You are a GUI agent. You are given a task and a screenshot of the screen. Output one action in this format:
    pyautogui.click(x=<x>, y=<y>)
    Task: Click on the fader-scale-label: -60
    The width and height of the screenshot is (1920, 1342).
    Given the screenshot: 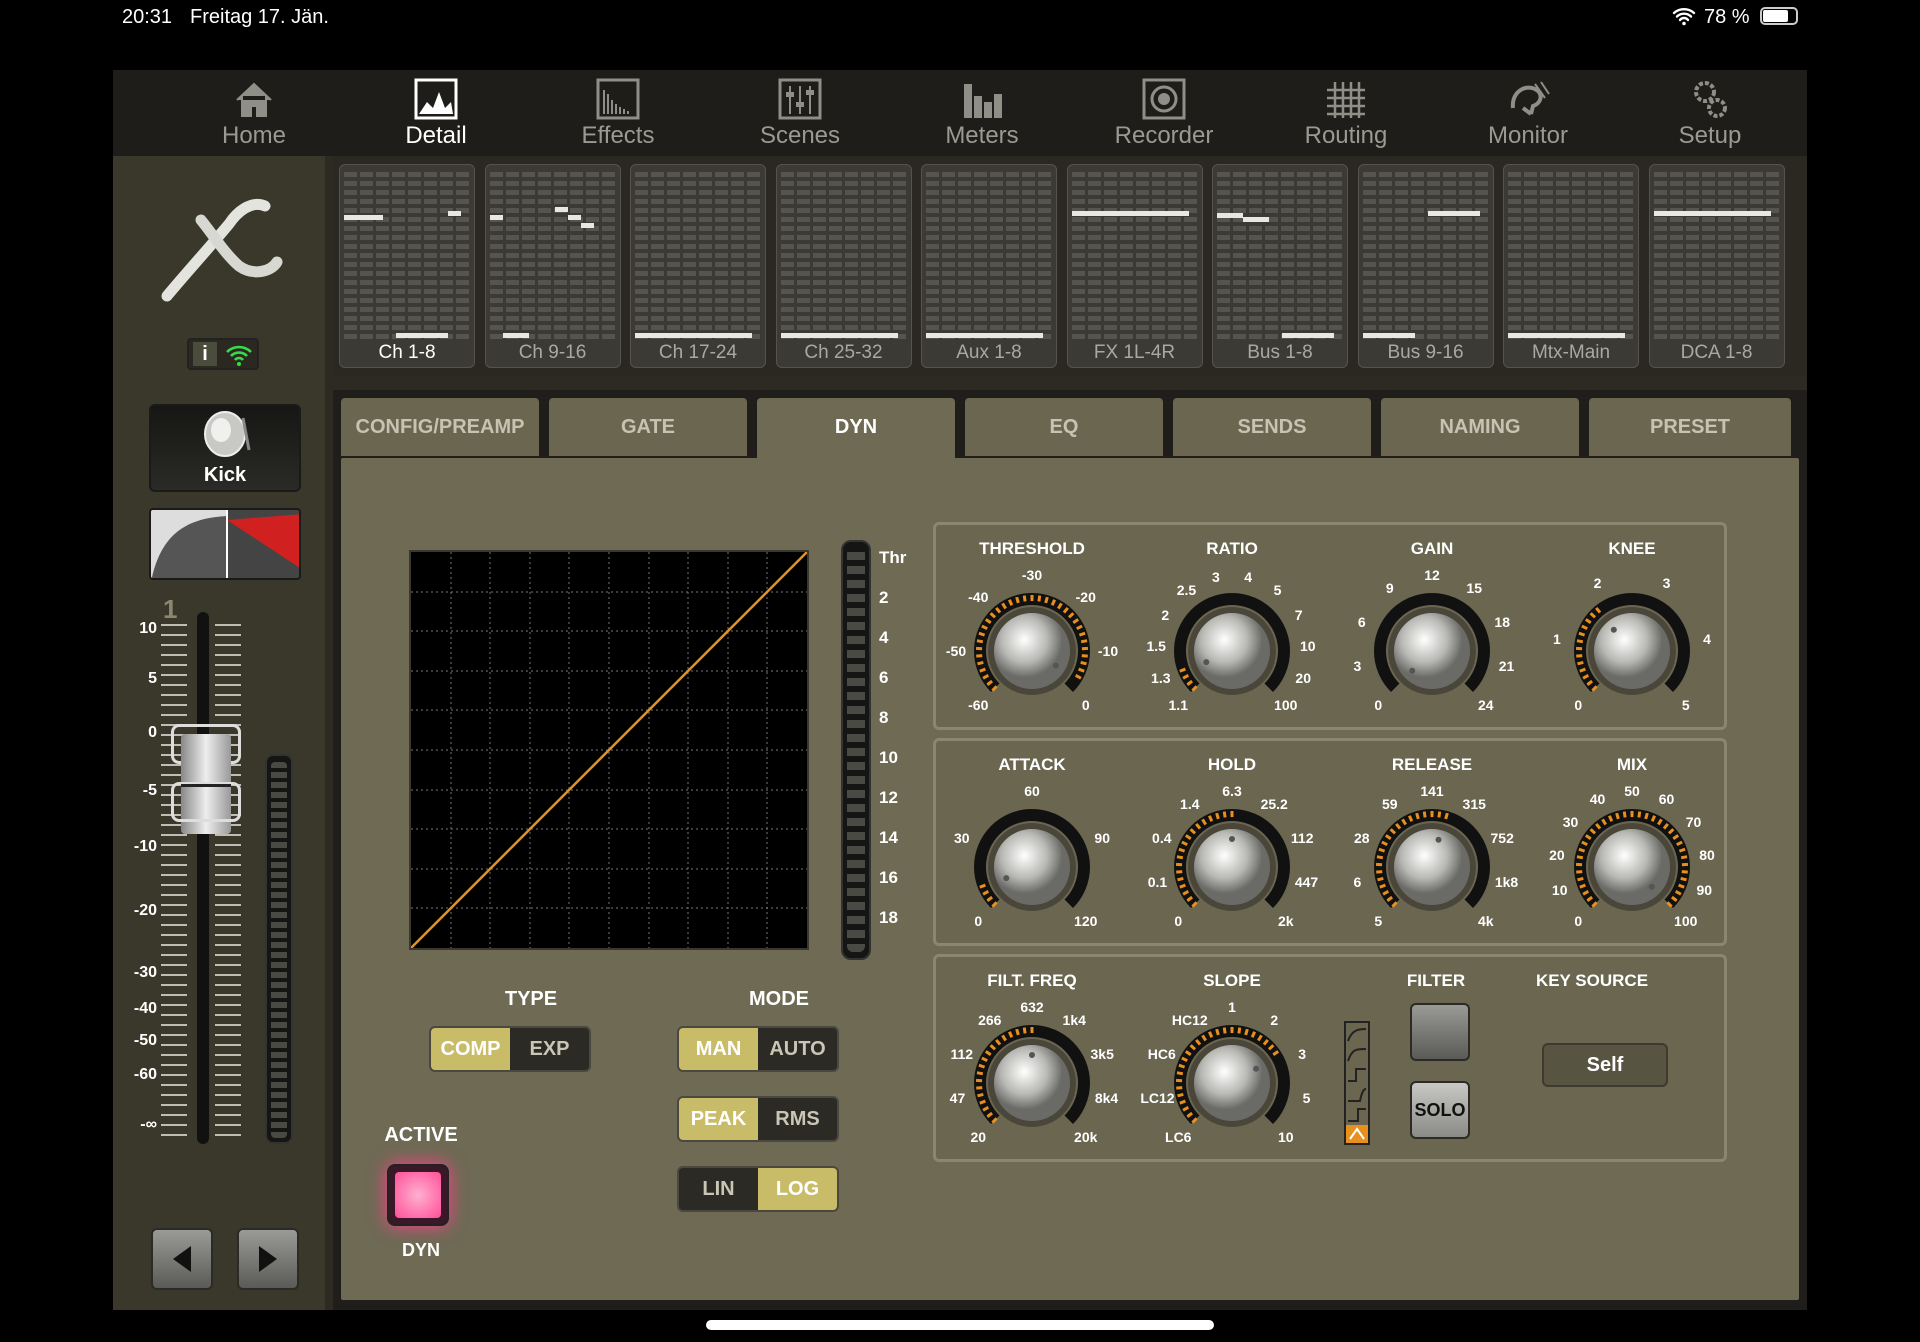 What is the action you would take?
    pyautogui.click(x=145, y=1074)
    